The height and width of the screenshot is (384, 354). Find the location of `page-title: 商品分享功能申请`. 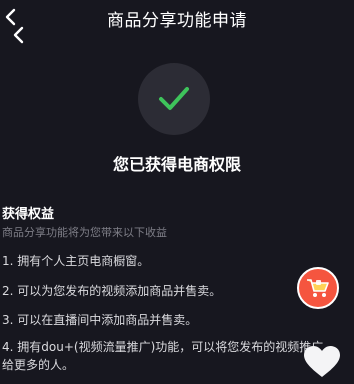

page-title: 商品分享功能申请 is located at coordinates (177, 21).